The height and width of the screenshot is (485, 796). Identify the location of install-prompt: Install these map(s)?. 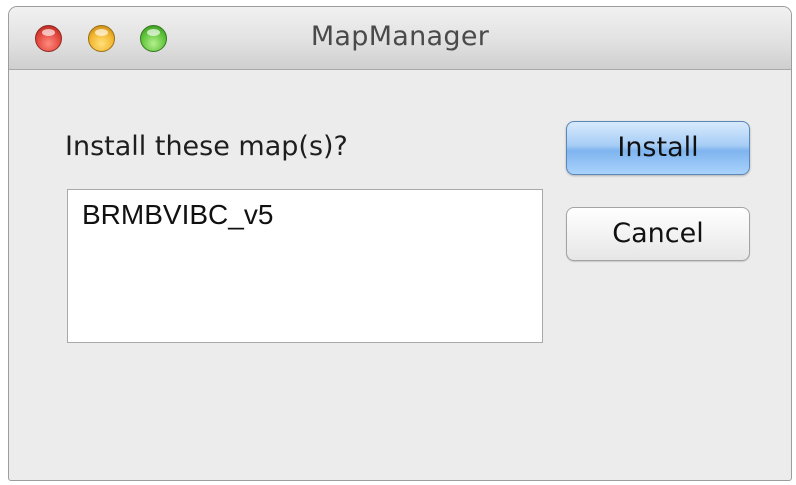
(206, 146).